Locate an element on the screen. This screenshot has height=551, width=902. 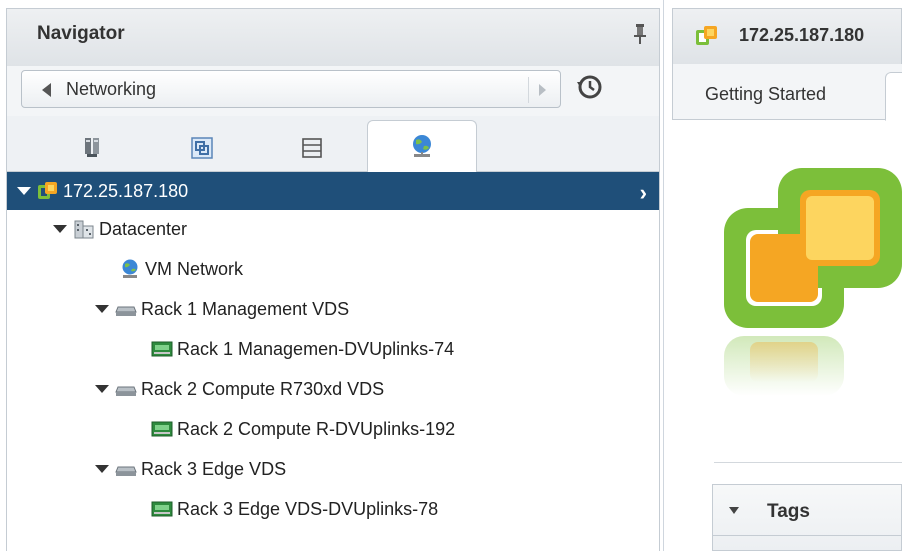
tree-item-rack2-uplinks: Rack 2 Compute R-DVUplinks-192 is located at coordinates (333, 429).